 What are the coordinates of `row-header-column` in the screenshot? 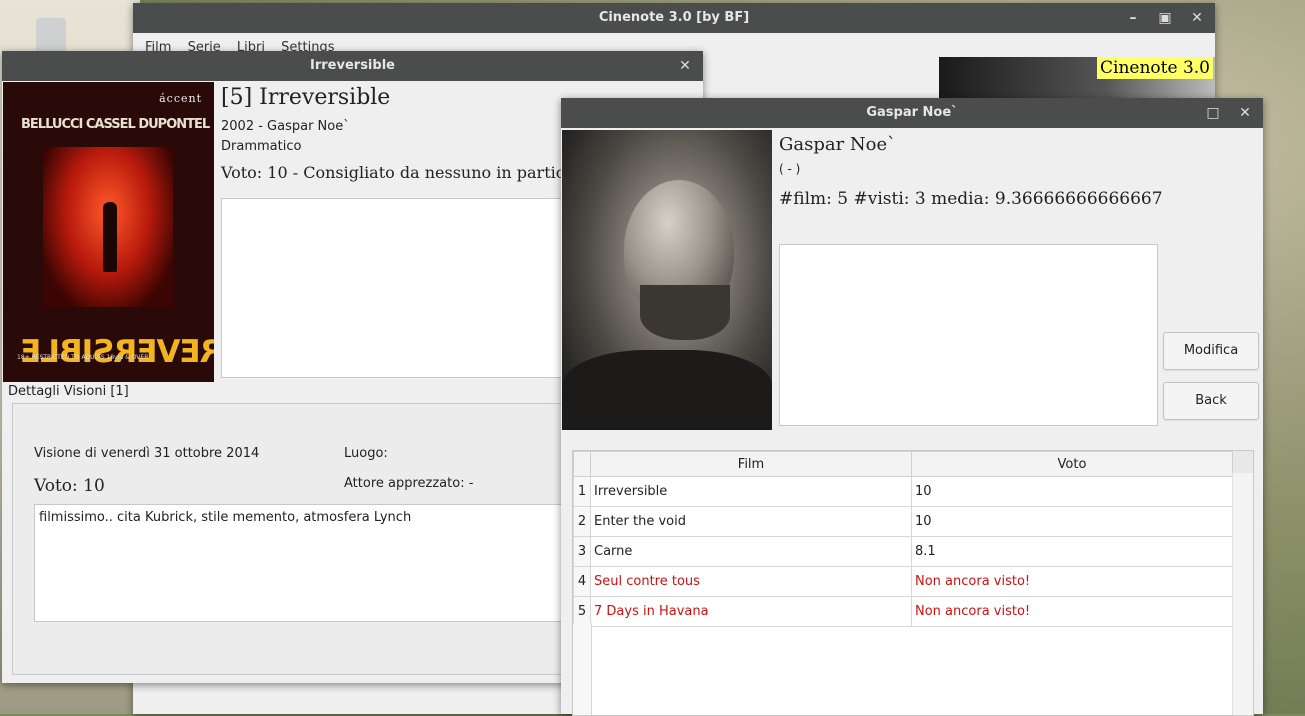 It's located at (582, 669).